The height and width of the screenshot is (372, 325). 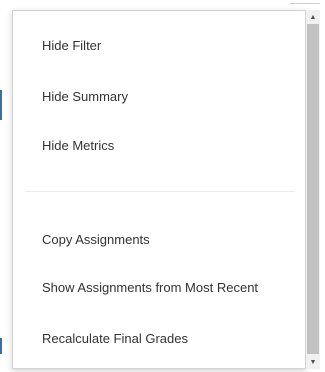 I want to click on menu-divider, so click(x=160, y=191).